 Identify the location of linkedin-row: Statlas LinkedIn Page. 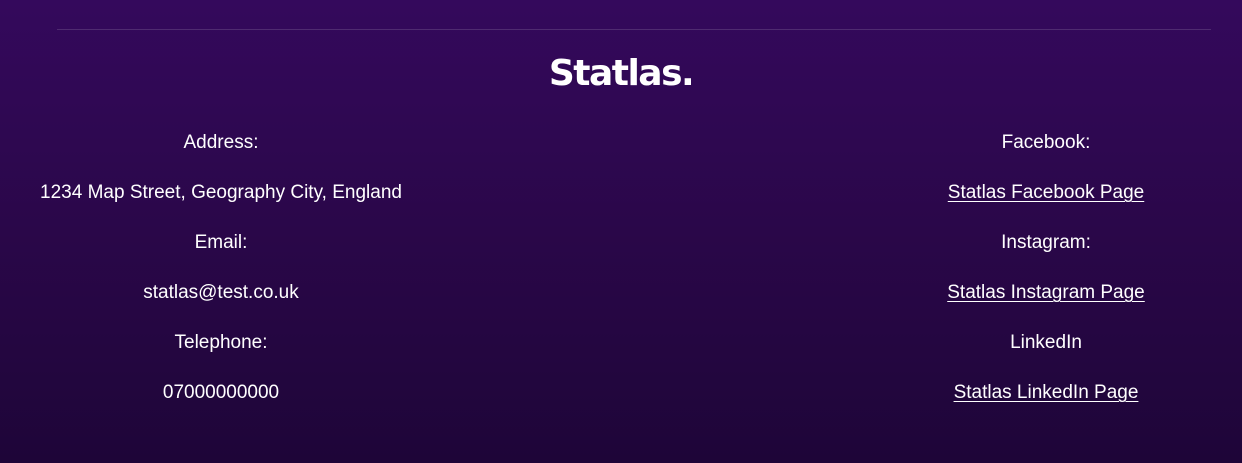
(1044, 403).